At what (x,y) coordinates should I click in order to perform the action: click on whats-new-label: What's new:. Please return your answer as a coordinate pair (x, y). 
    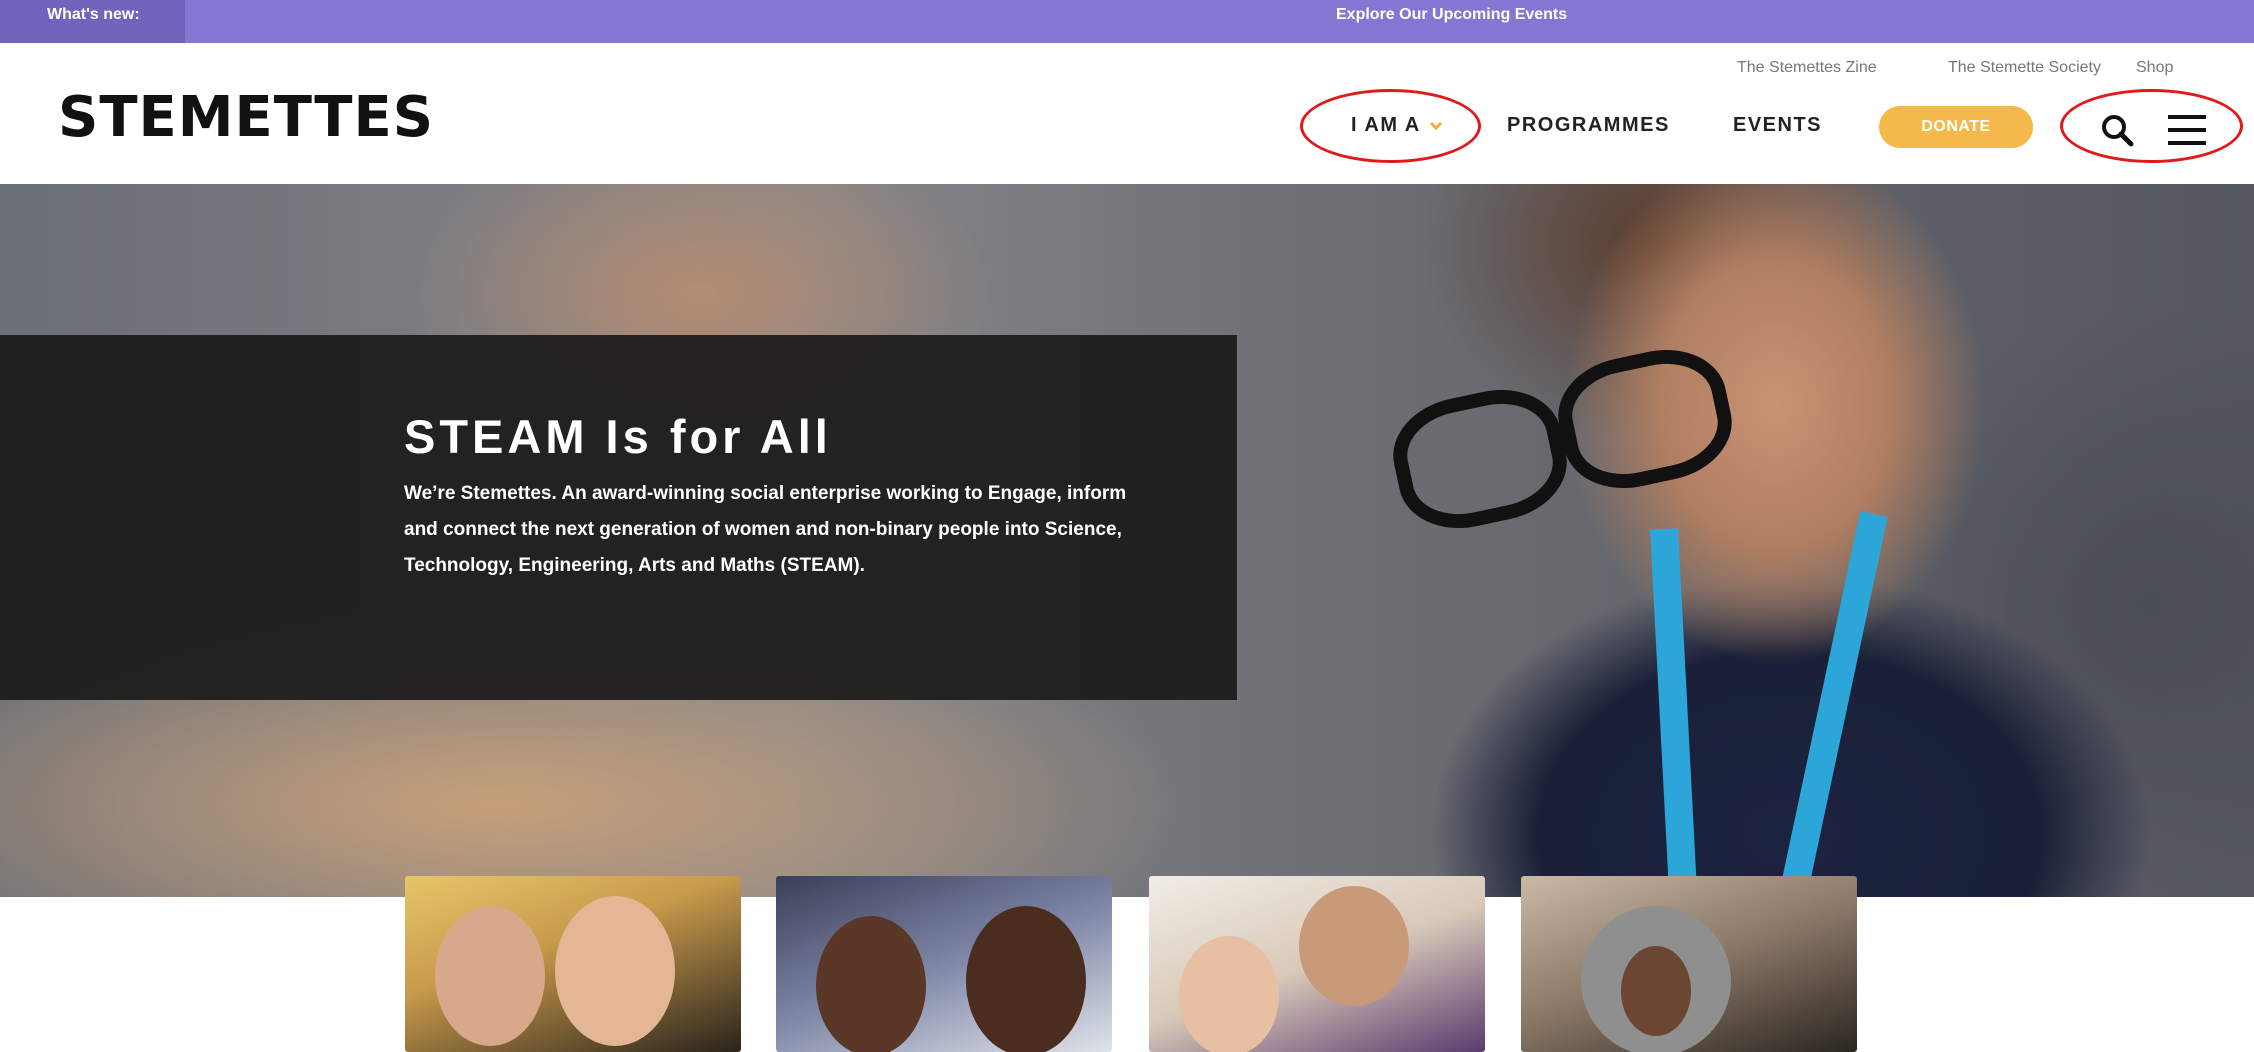
    Looking at the image, I should click on (92, 21).